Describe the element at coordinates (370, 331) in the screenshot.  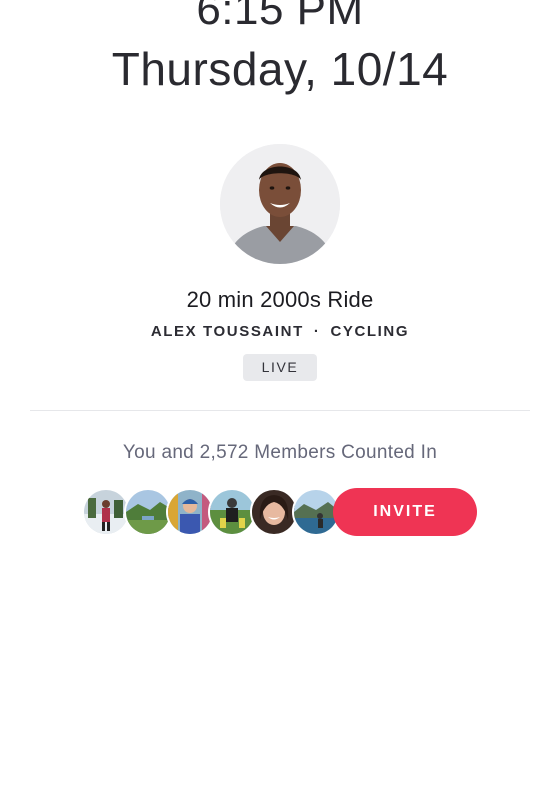
I see `class-category: CYCLING` at that location.